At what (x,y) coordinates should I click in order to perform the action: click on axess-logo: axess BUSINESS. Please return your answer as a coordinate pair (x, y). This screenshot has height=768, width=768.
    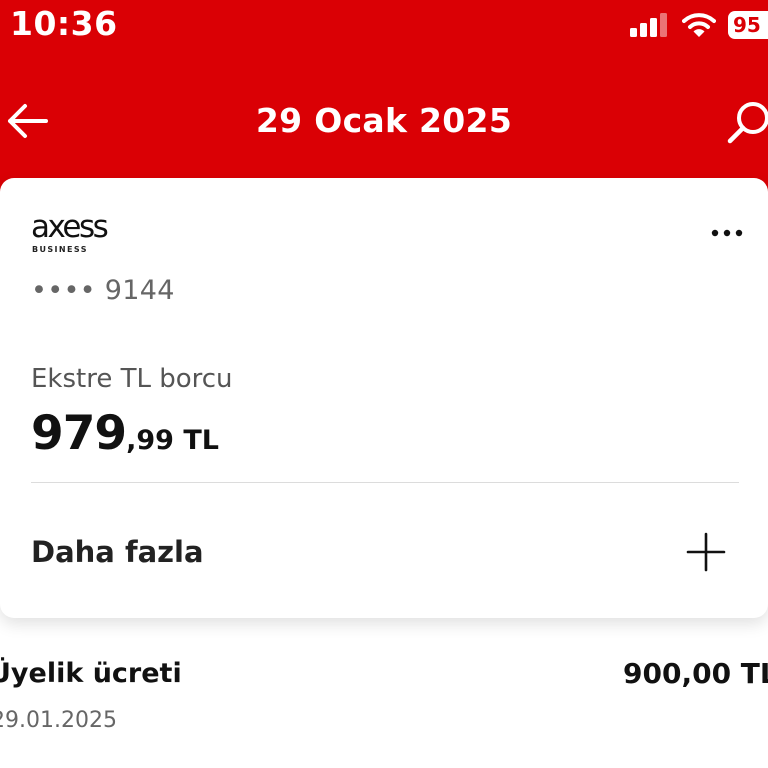
    Looking at the image, I should click on (70, 231).